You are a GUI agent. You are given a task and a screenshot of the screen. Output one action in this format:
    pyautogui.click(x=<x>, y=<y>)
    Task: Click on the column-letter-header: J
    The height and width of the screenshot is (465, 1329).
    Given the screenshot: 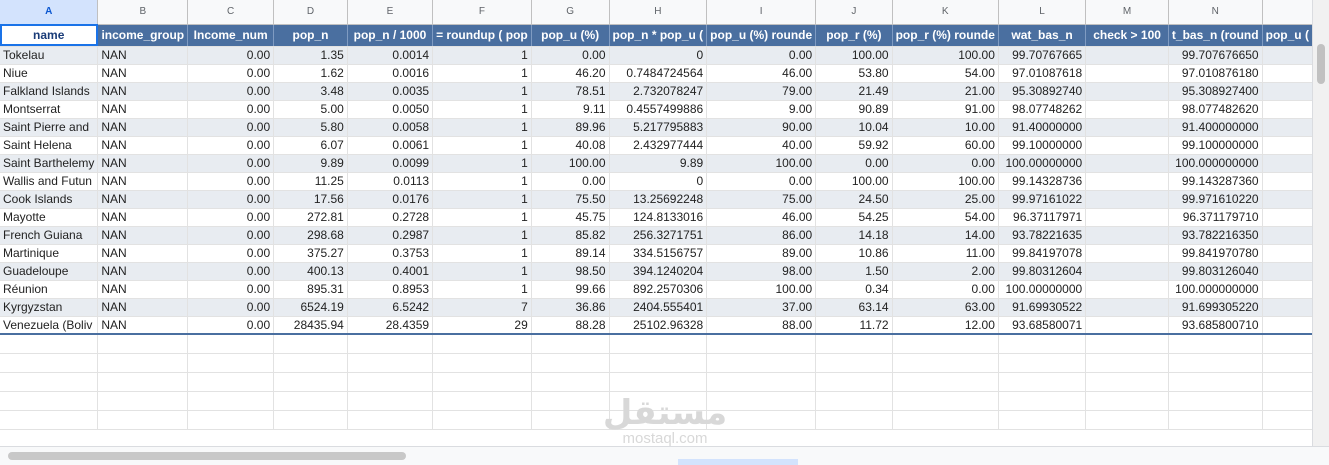 What is the action you would take?
    pyautogui.click(x=854, y=12)
    